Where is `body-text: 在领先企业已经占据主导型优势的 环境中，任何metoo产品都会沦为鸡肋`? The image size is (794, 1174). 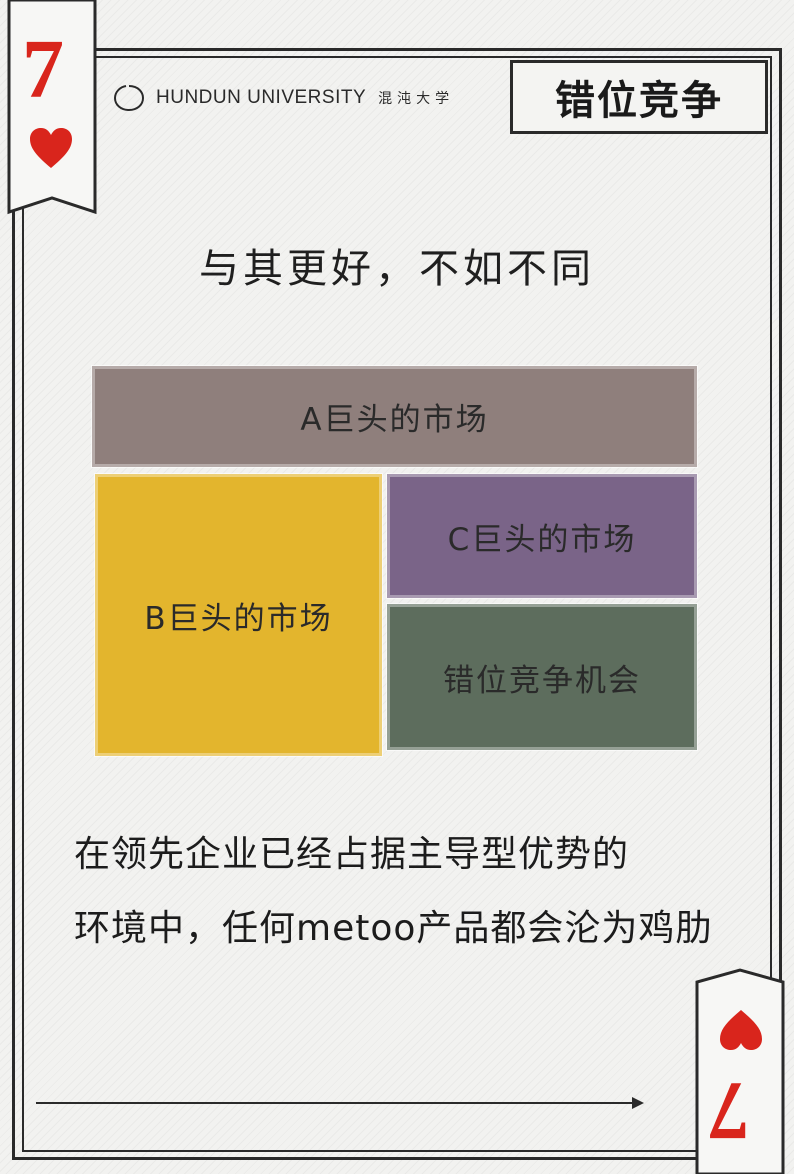
body-text: 在领先企业已经占据主导型优势的 环境中，任何metoo产品都会沦为鸡肋 is located at coordinates (399, 892).